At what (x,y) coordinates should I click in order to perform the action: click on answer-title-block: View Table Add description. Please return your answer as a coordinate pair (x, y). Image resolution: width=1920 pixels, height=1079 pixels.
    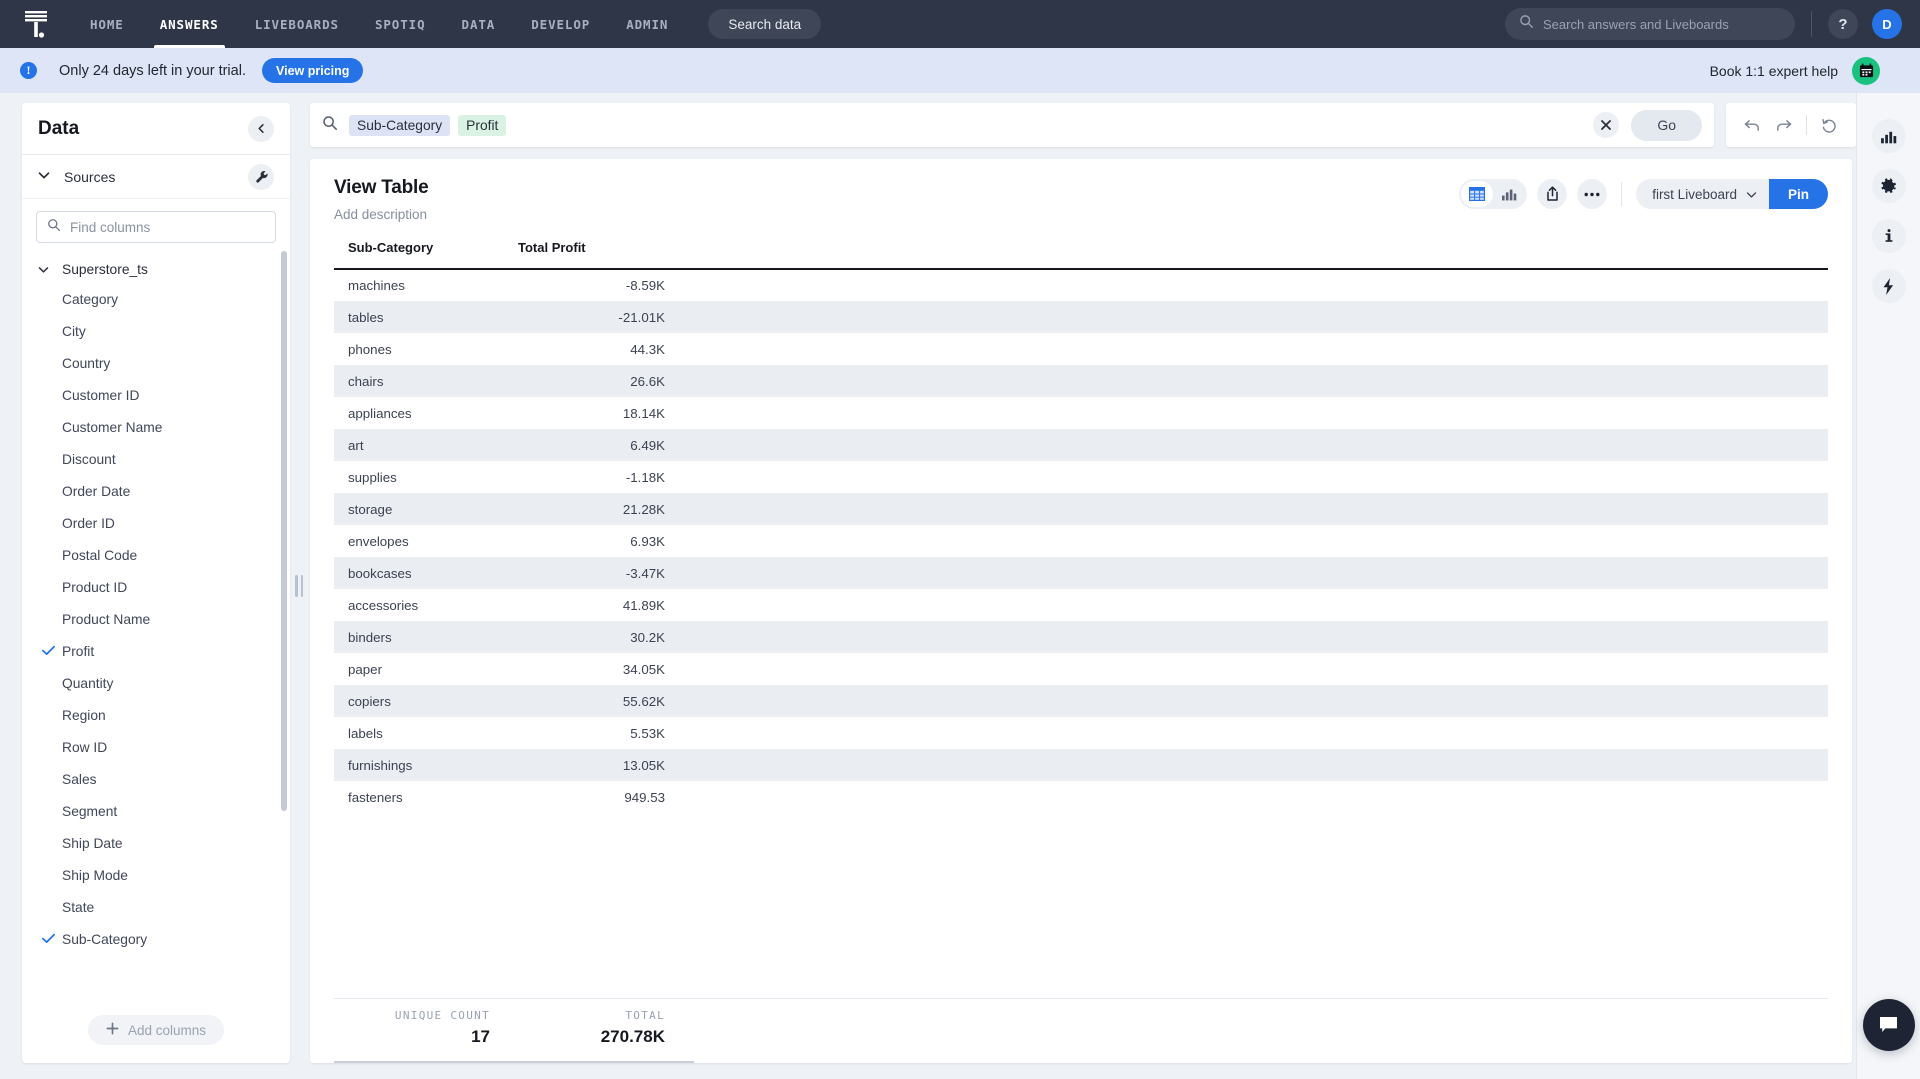
    Looking at the image, I should click on (381, 199).